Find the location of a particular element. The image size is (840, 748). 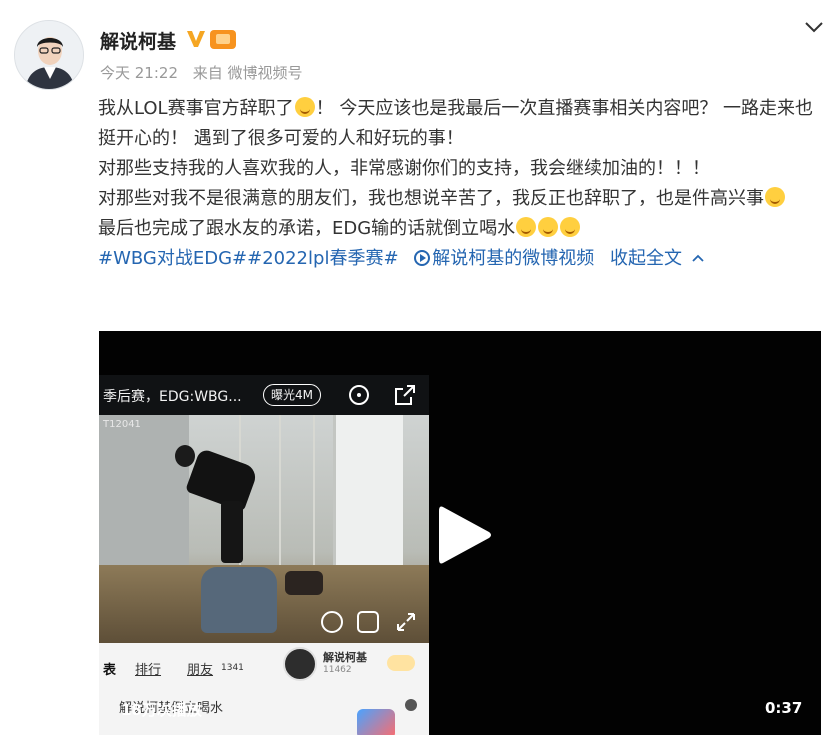

inner-tab: 朋友 is located at coordinates (200, 670).